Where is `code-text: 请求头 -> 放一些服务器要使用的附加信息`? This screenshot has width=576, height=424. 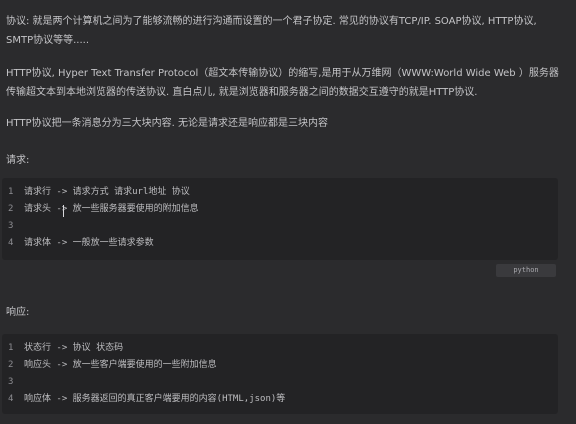
code-text: 请求头 -> 放一些服务器要使用的附加信息 is located at coordinates (111, 209).